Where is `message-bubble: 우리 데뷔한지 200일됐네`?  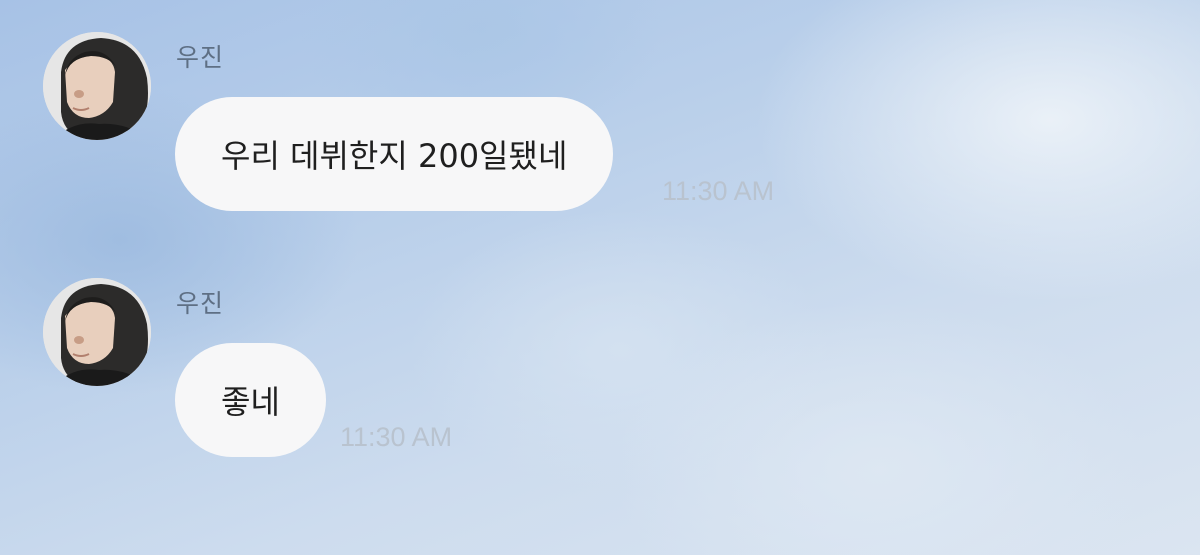
message-bubble: 우리 데뷔한지 200일됐네 is located at coordinates (394, 154).